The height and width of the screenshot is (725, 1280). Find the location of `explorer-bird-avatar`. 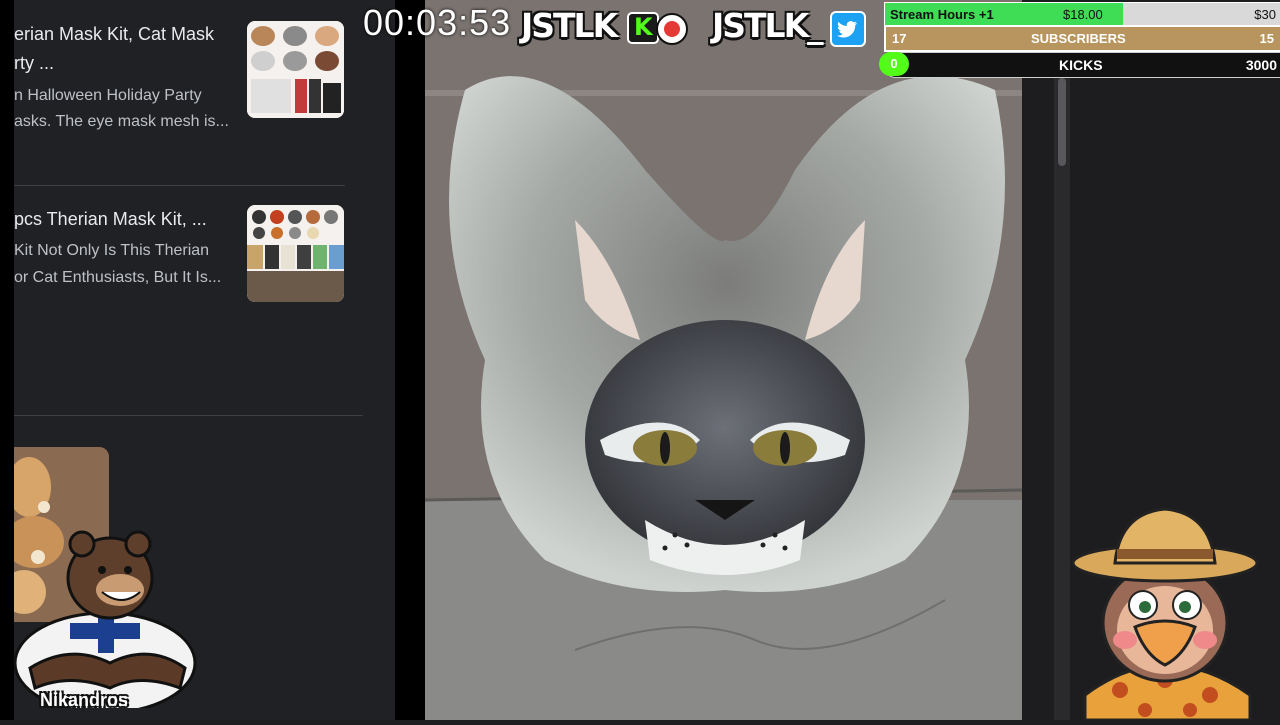

explorer-bird-avatar is located at coordinates (1165, 615).